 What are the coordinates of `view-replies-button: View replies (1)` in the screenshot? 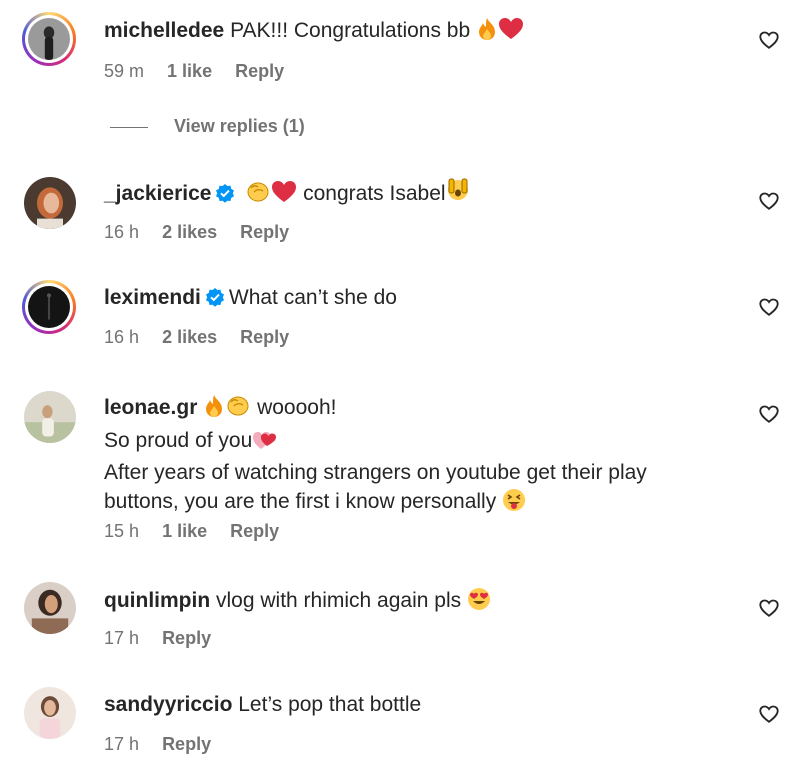 It's located at (207, 126).